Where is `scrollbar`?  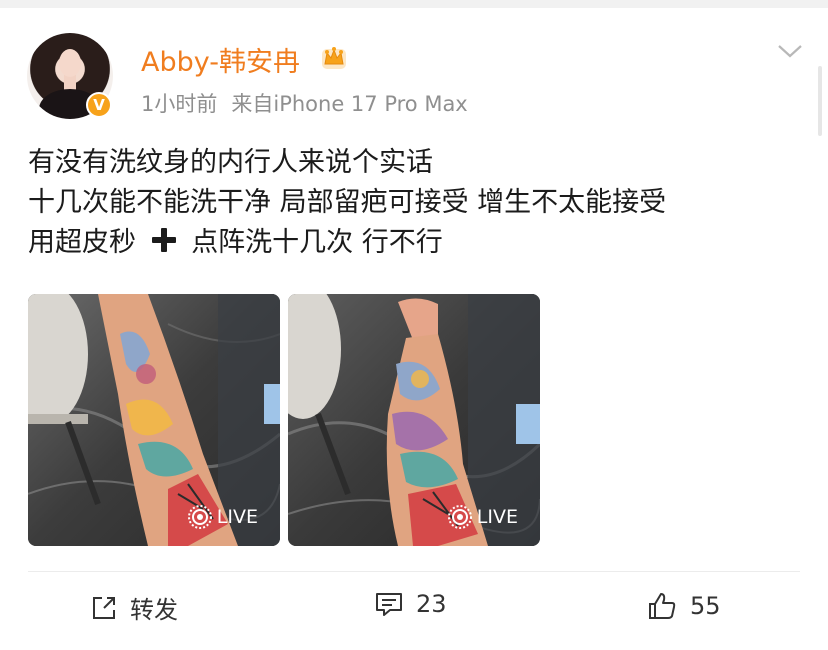
scrollbar is located at coordinates (820, 101).